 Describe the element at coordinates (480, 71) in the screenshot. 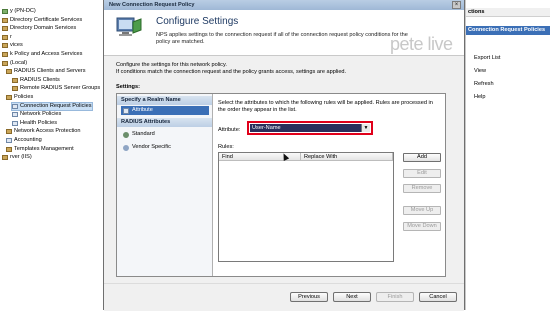

I see `action-view: View` at that location.